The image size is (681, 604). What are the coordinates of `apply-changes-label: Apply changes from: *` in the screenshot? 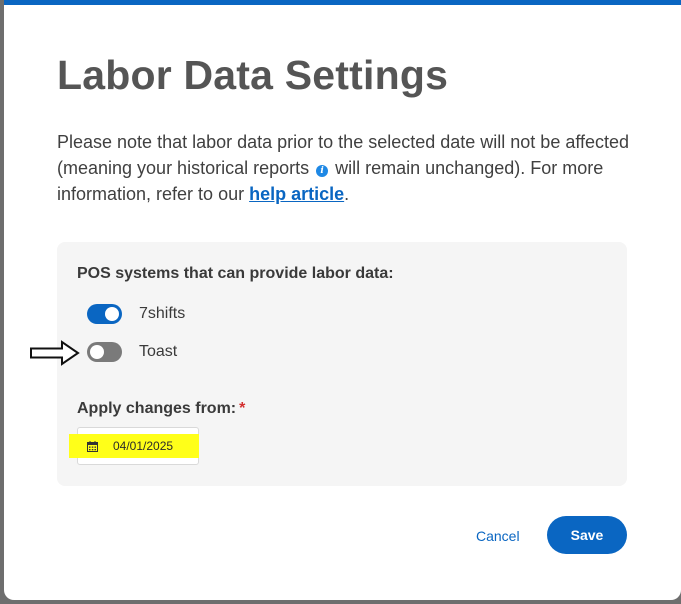 It's located at (161, 409).